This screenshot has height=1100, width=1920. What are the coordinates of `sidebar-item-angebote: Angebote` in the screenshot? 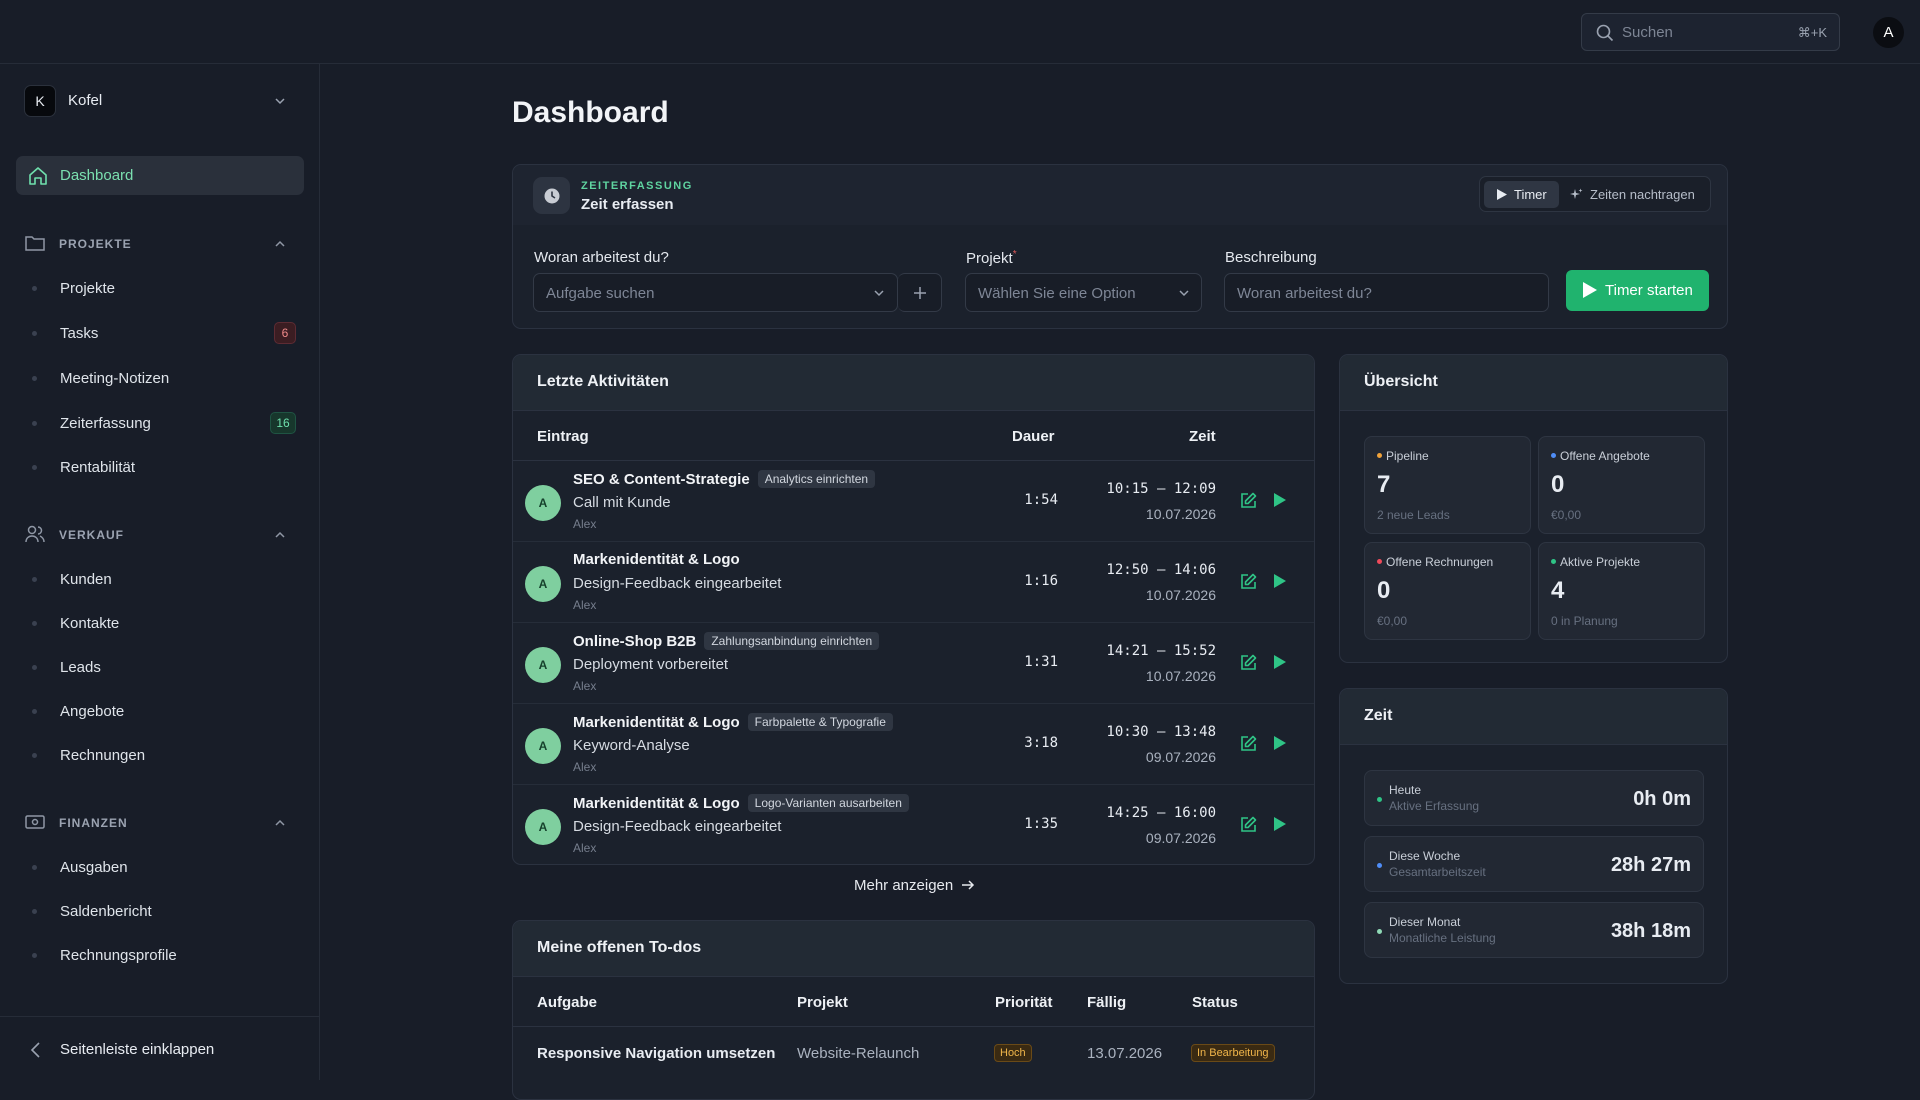 It's located at (168, 711).